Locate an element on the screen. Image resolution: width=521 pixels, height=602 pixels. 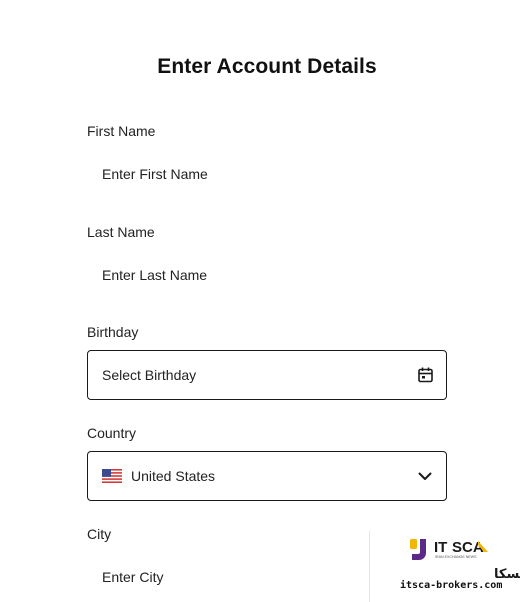
country-label: Country is located at coordinates (112, 433).